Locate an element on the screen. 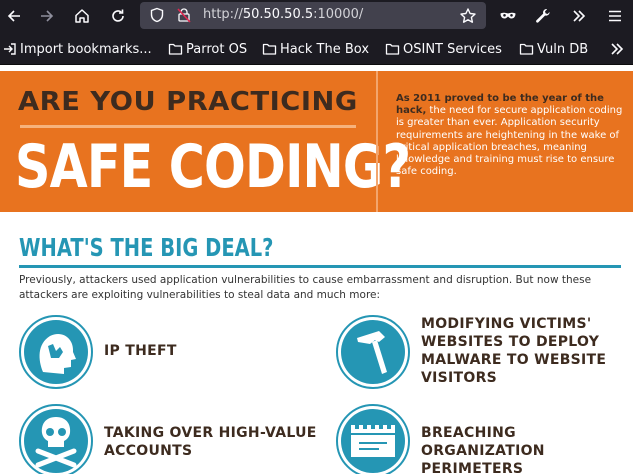 The image size is (633, 474). home-button is located at coordinates (82, 16).